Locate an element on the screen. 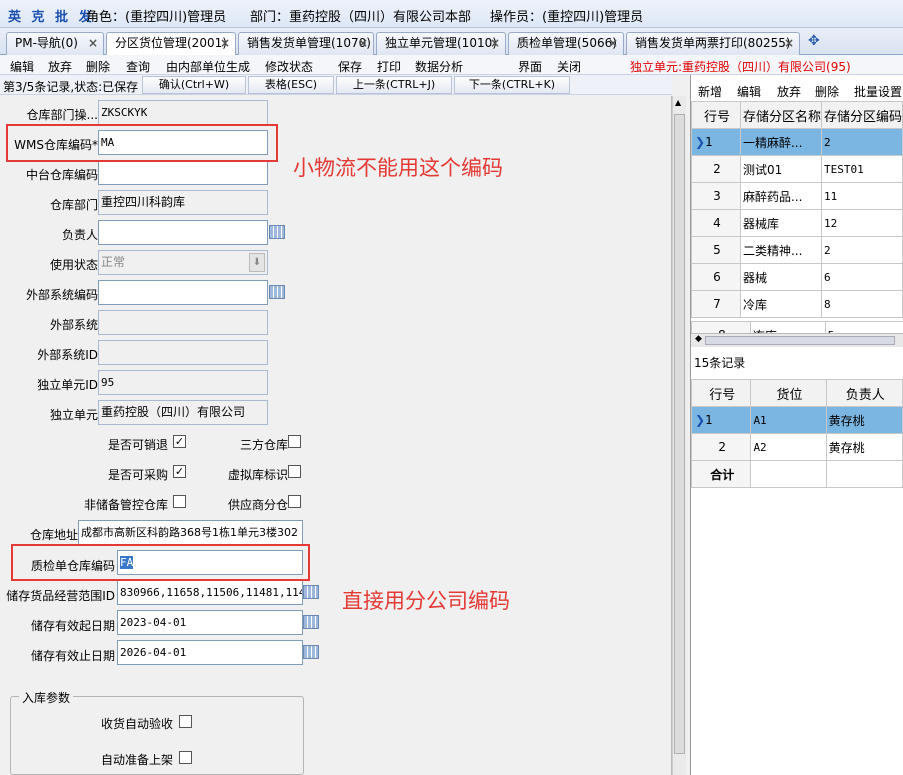  prev-record-button: 上一条(CTRL+J) is located at coordinates (394, 85).